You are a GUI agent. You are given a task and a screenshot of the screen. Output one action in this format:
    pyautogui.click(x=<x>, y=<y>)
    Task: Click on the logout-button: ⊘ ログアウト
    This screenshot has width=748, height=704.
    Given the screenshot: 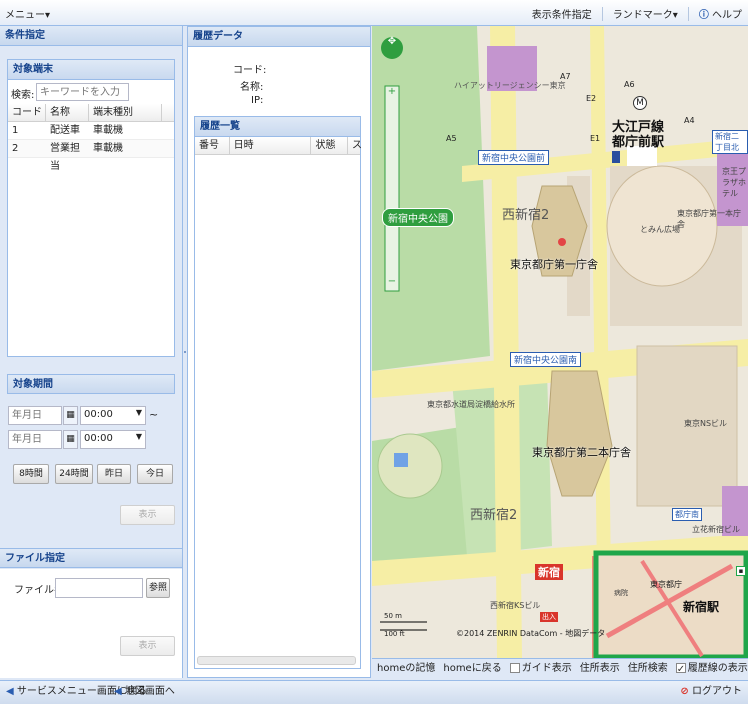 What is the action you would take?
    pyautogui.click(x=711, y=692)
    